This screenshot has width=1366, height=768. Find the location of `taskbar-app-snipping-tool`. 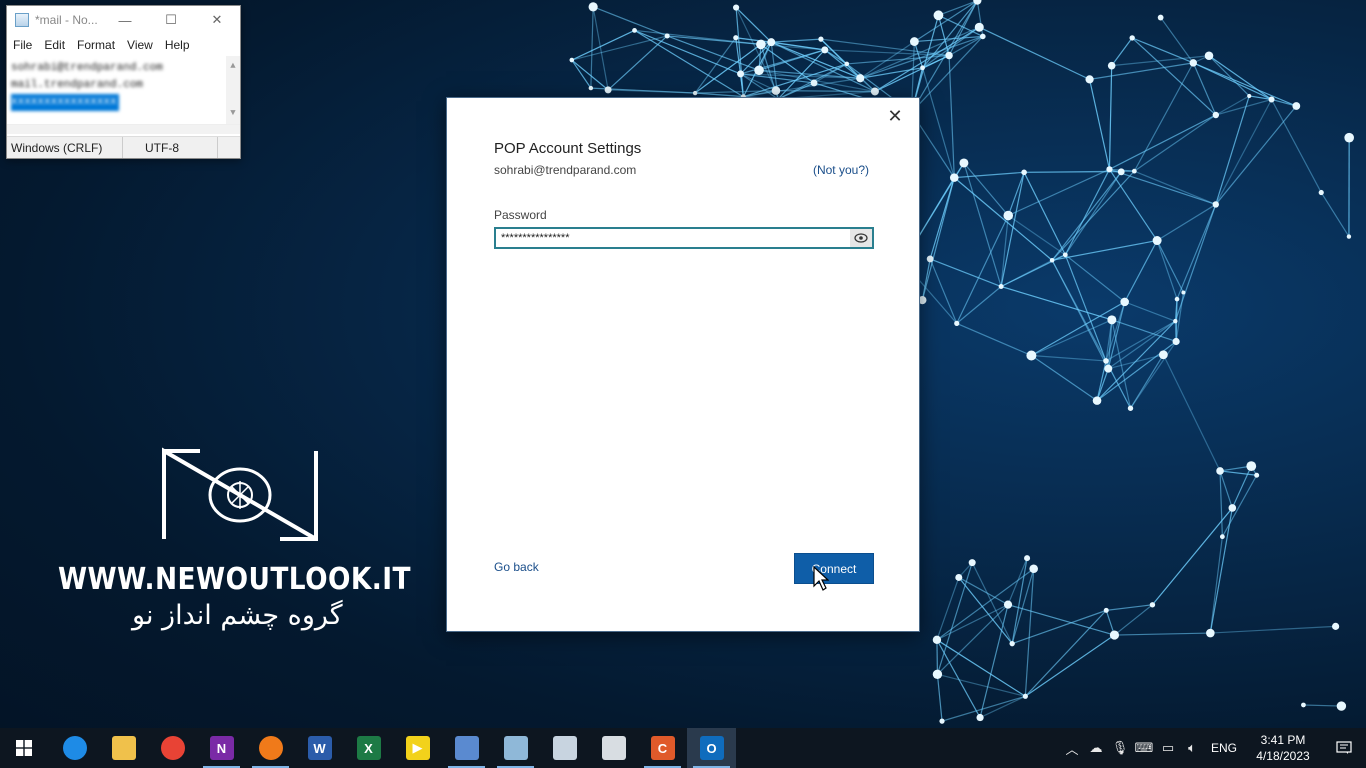

taskbar-app-snipping-tool is located at coordinates (564, 748).